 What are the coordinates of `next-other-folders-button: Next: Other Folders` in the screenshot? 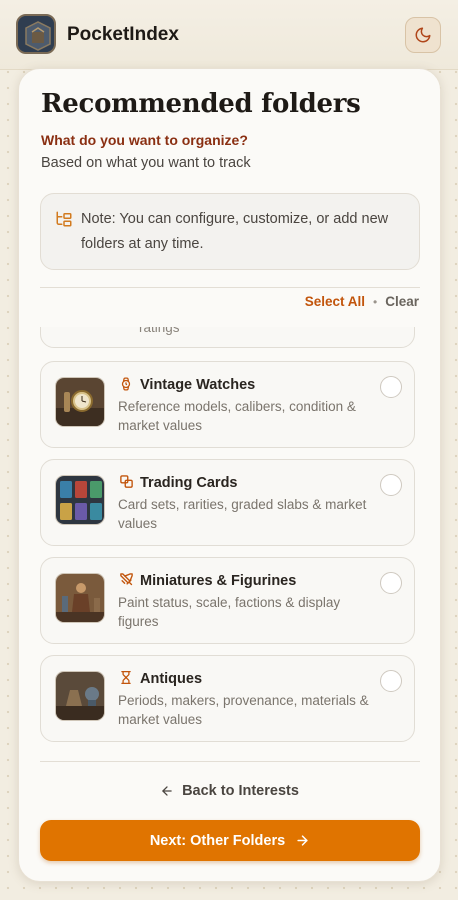 It's located at (230, 840).